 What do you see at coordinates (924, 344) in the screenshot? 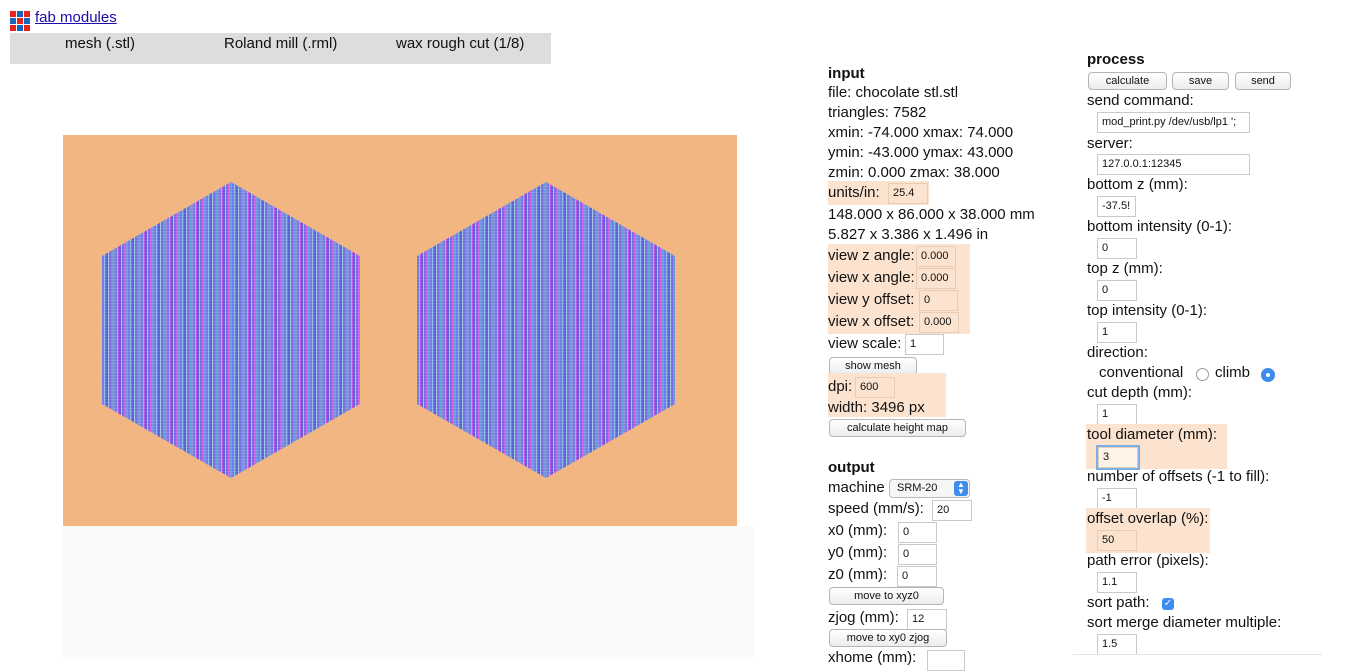
I see `view-scale-input: 1` at bounding box center [924, 344].